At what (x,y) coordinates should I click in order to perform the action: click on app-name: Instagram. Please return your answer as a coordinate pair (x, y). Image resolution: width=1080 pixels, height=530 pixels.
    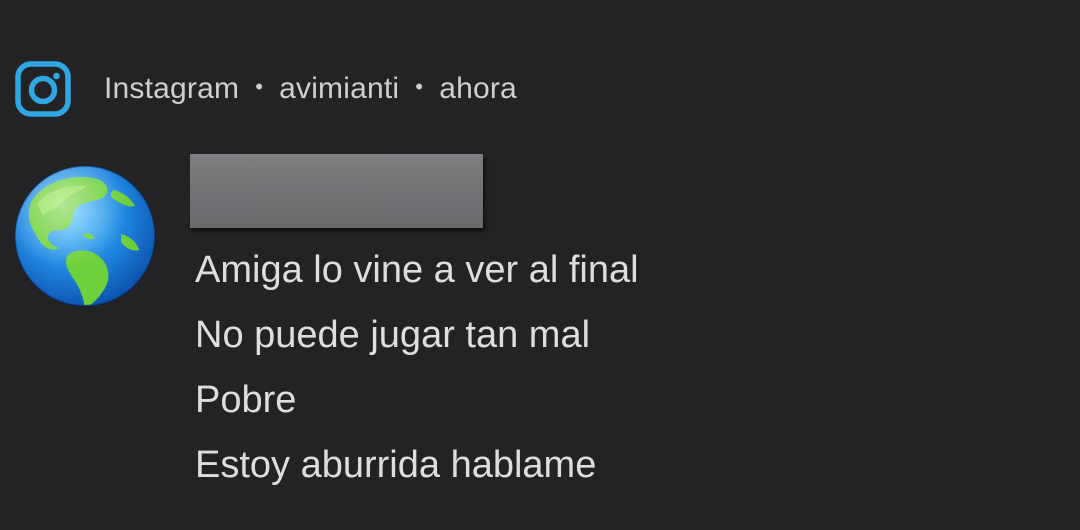
    Looking at the image, I should click on (172, 88).